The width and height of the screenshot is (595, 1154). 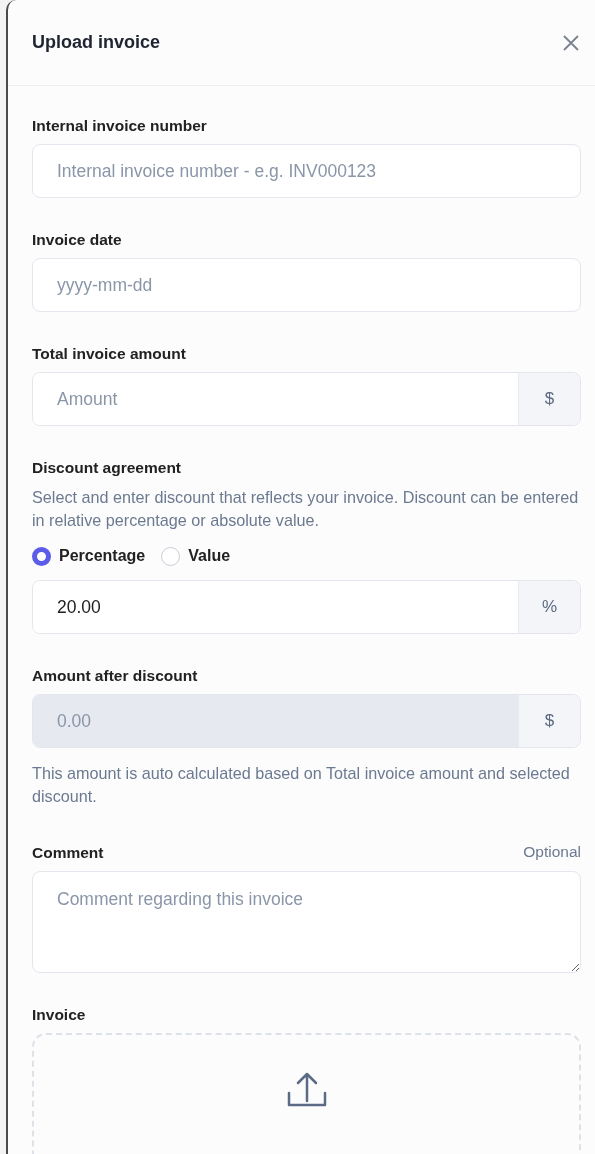 What do you see at coordinates (306, 509) in the screenshot?
I see `description-text: Select and enter discount that reflects your invoice. Discount can be entered in relative percentage or absolute value.` at bounding box center [306, 509].